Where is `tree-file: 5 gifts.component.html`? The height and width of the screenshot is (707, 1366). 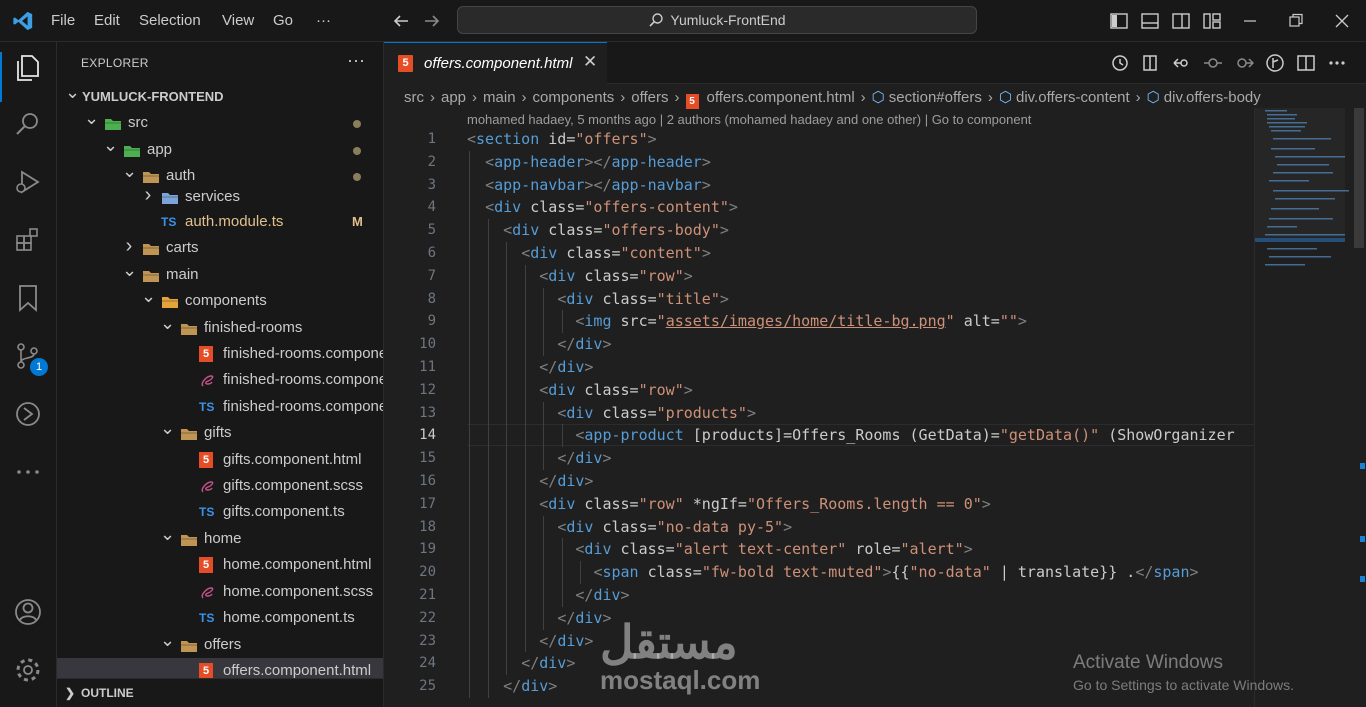 tree-file: 5 gifts.component.html is located at coordinates (220, 460).